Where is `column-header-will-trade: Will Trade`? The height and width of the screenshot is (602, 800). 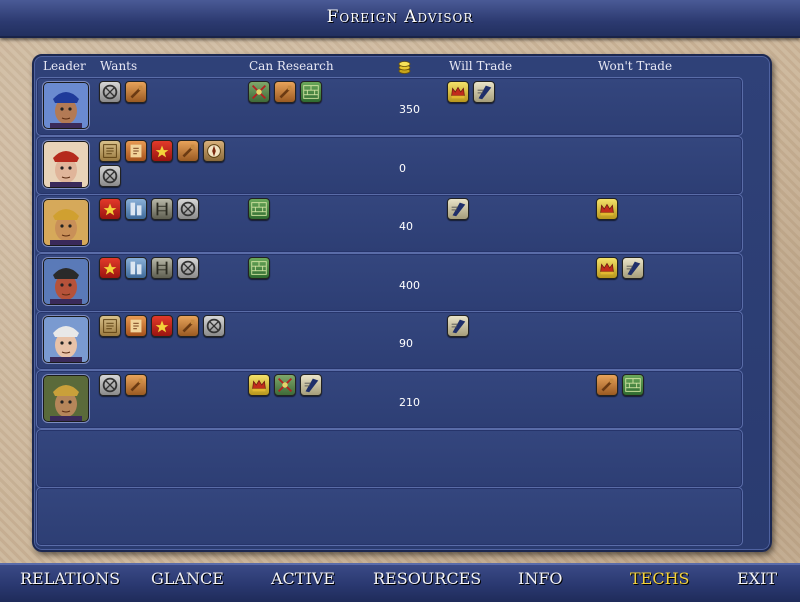 column-header-will-trade: Will Trade is located at coordinates (481, 66).